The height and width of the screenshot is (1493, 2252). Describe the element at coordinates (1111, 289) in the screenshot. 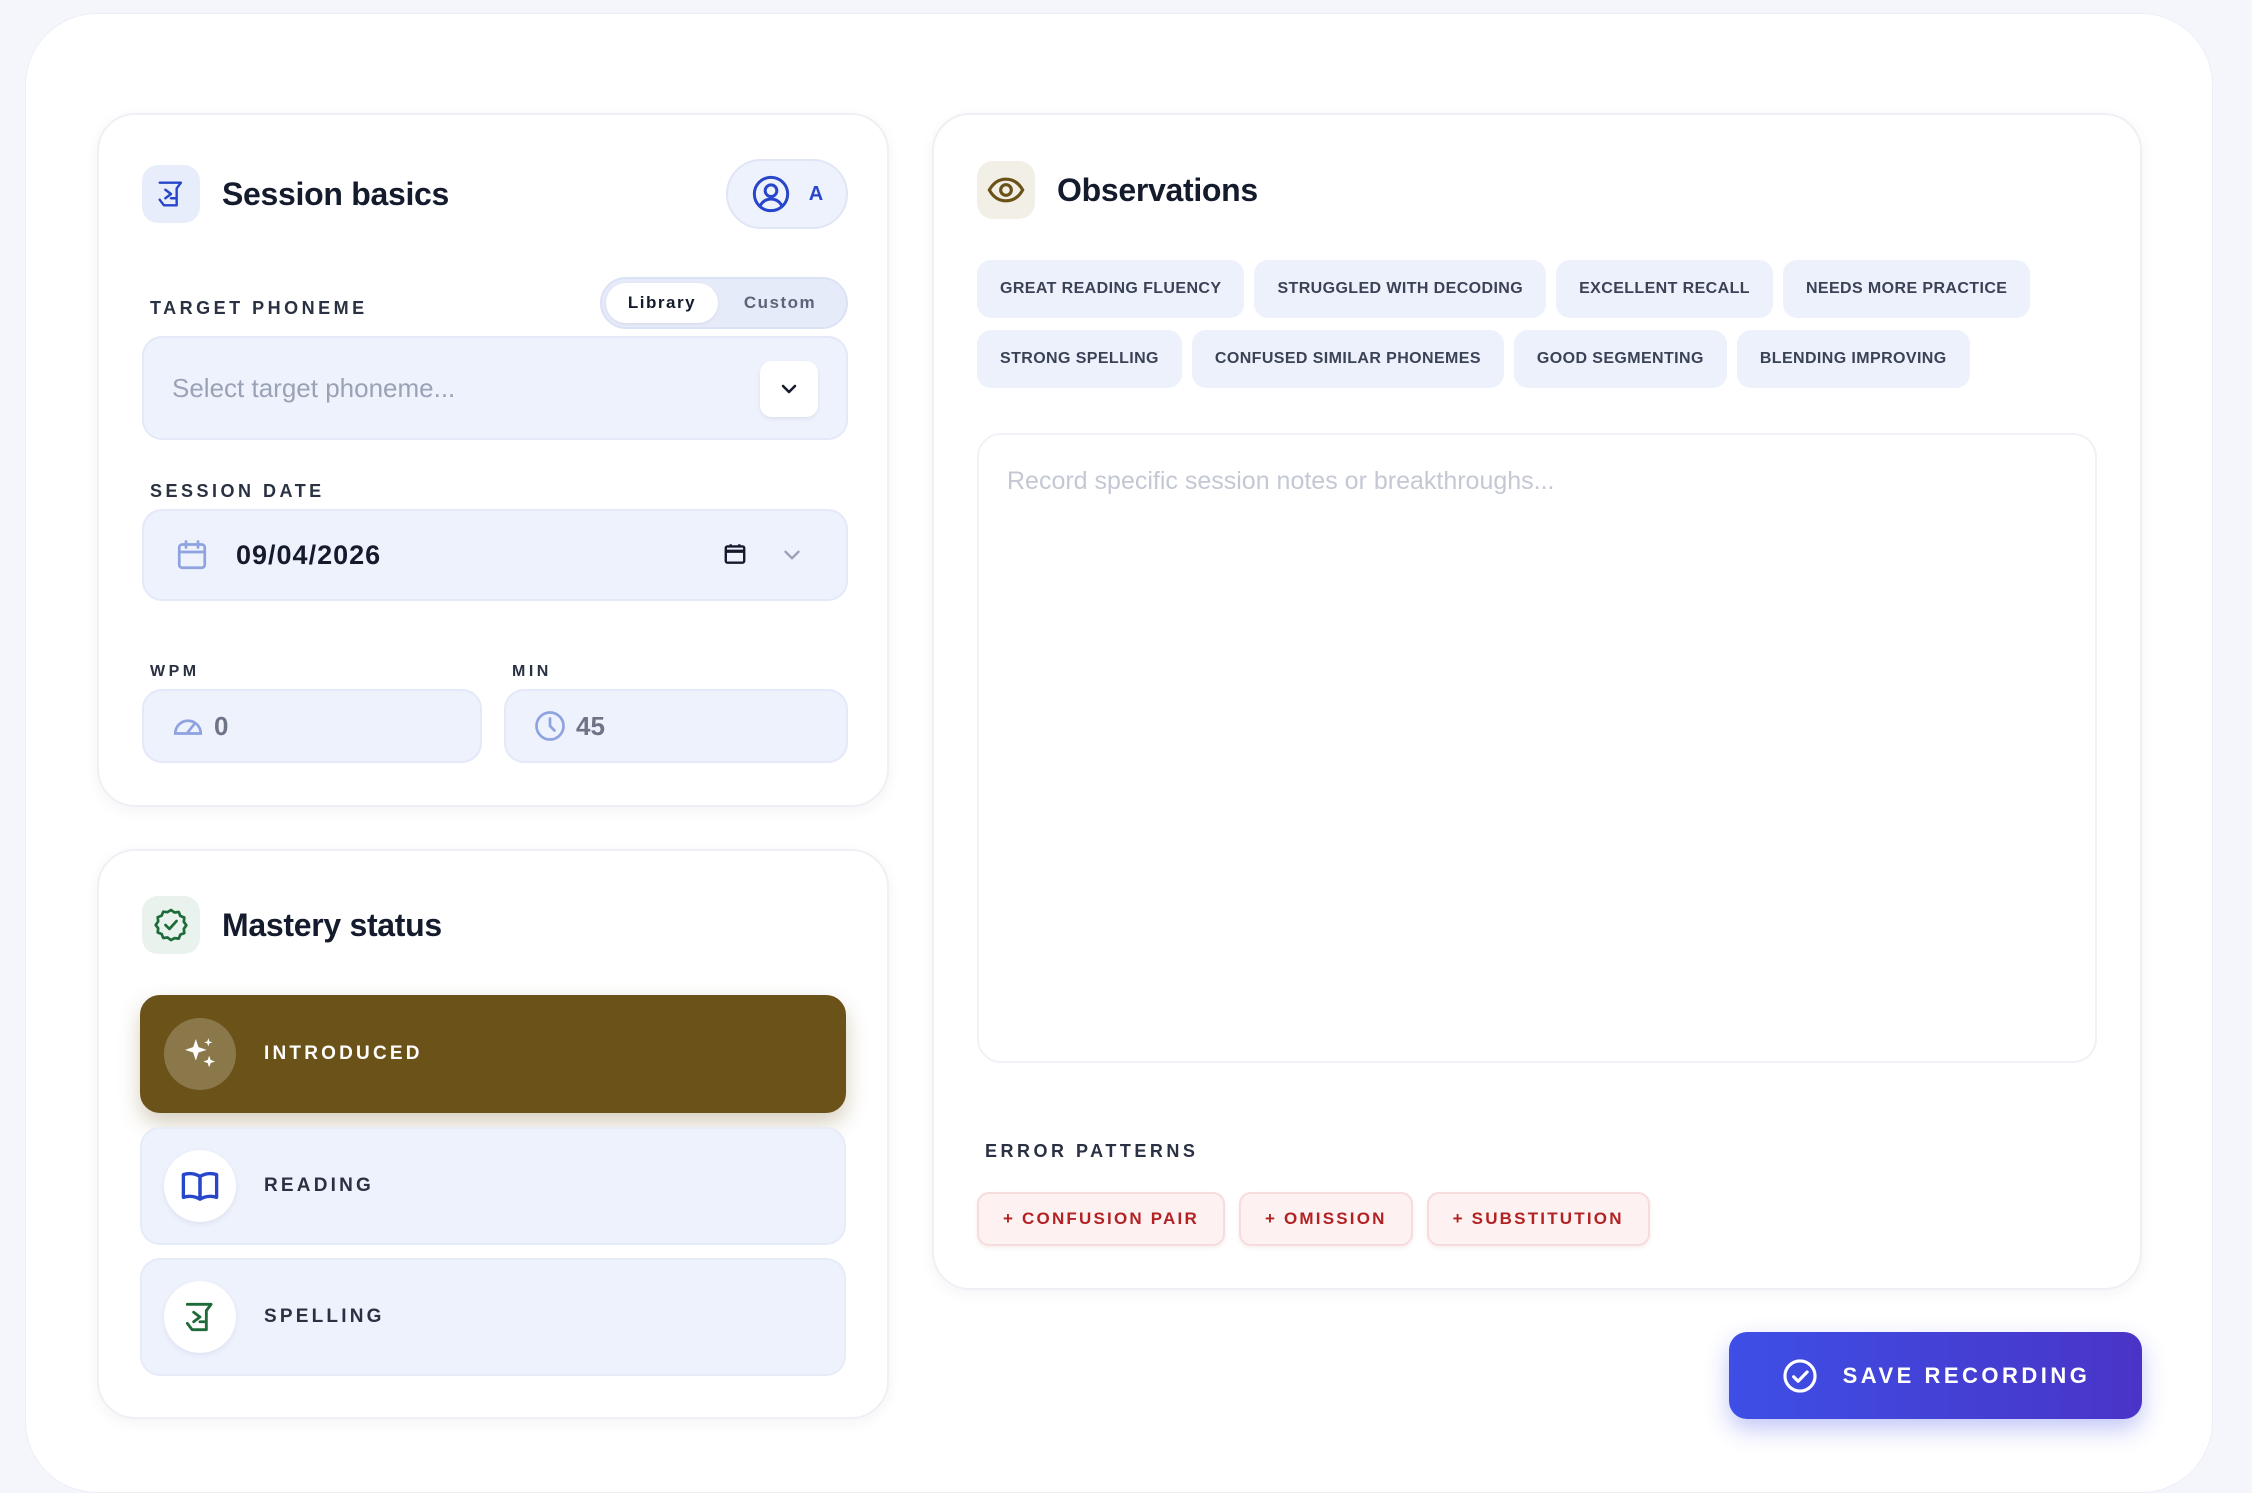

I see `observation-tag: GREAT READING FLUENCY` at that location.